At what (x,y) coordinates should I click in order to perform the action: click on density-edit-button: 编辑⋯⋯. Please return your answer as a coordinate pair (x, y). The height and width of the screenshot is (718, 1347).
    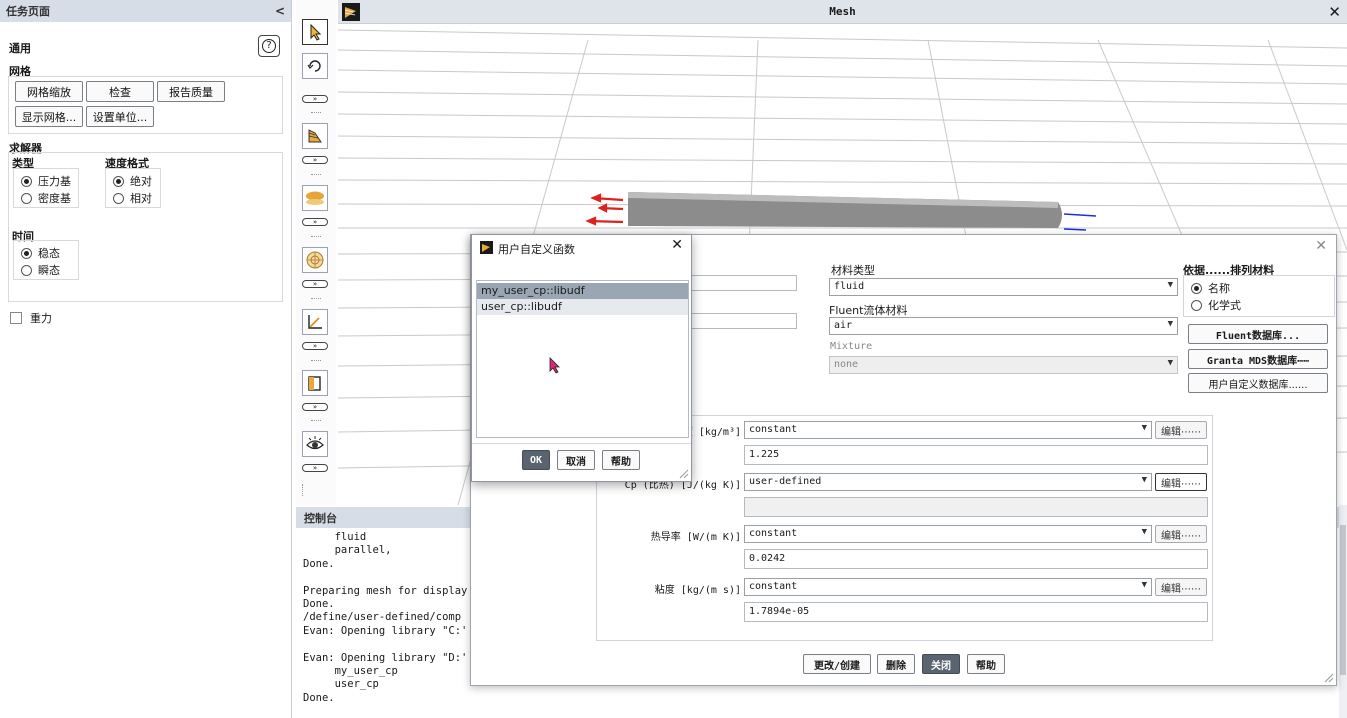
    Looking at the image, I should click on (1181, 430).